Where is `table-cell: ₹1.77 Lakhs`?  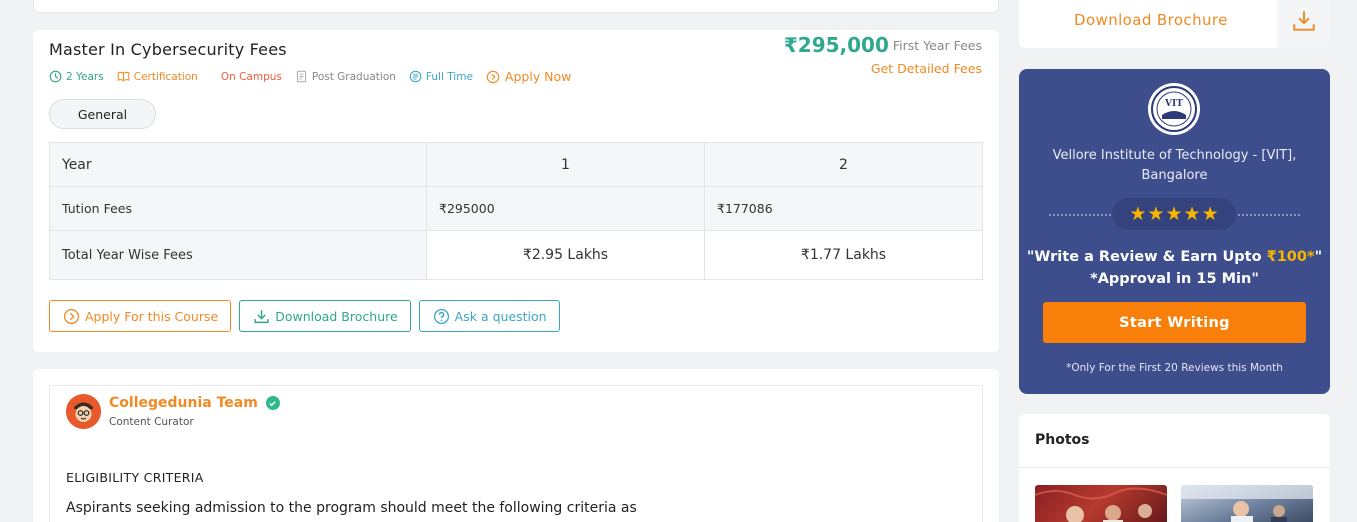
table-cell: ₹1.77 Lakhs is located at coordinates (843, 255).